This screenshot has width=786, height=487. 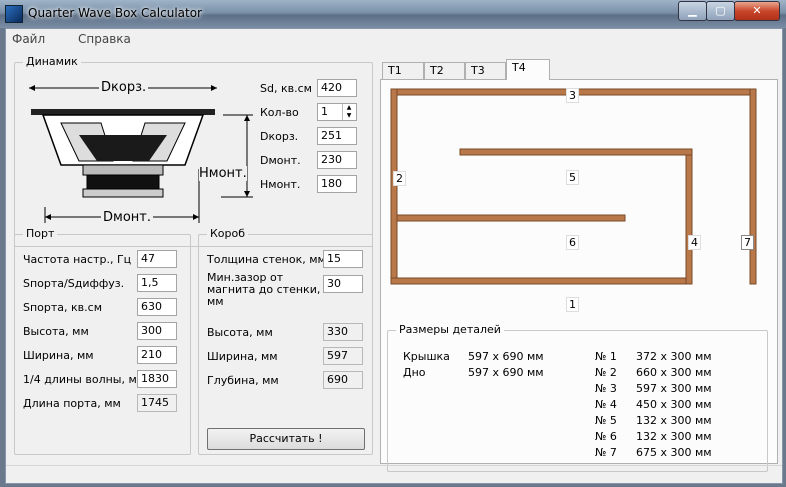 I want to click on part-lid-name: Крышка, so click(x=426, y=356).